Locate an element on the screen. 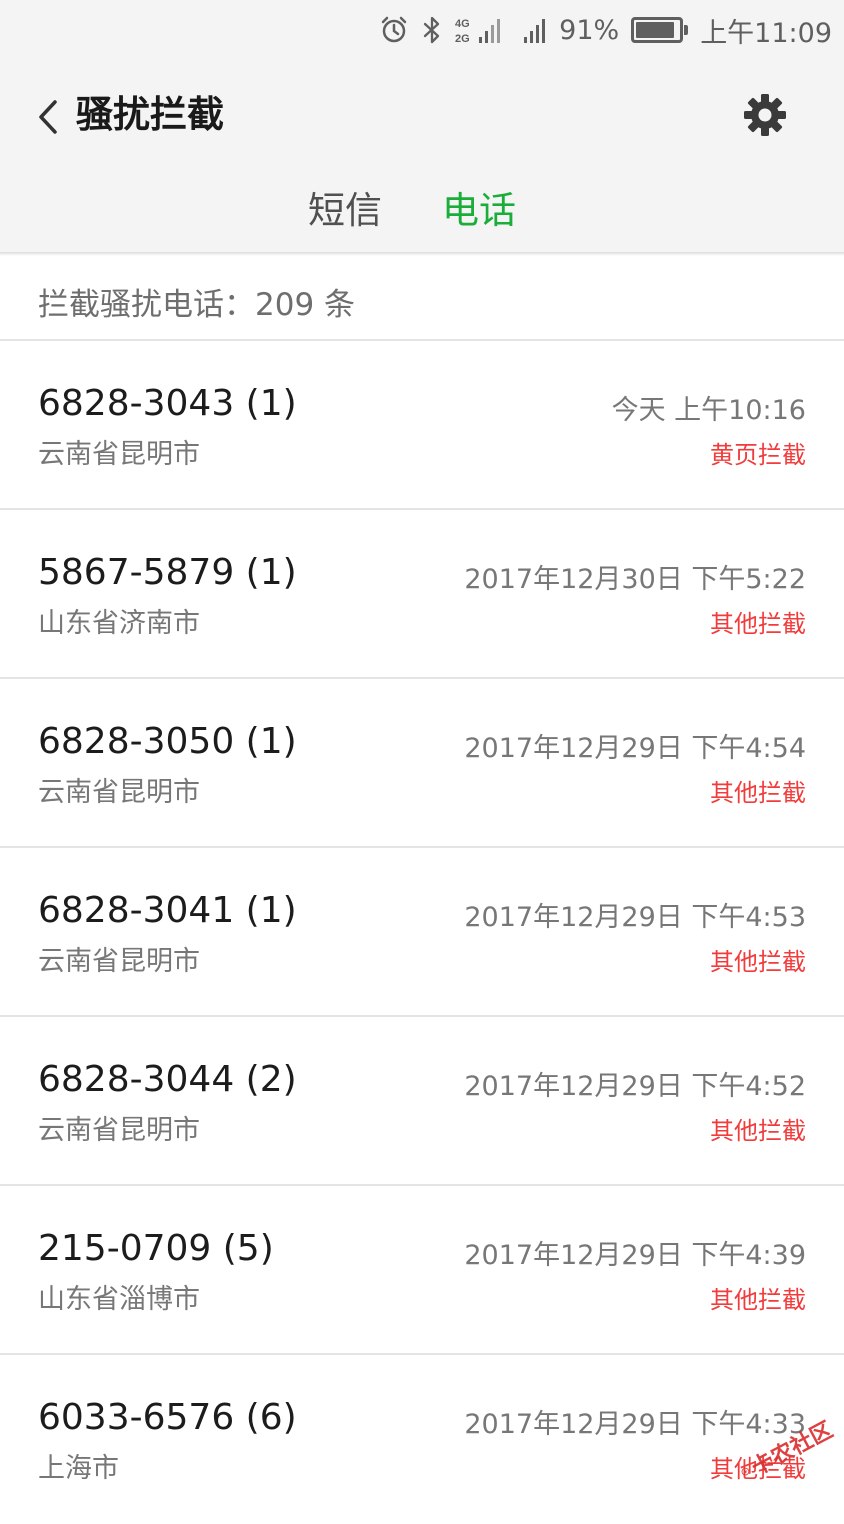 The height and width of the screenshot is (1524, 844). call-time: 2017年12月29日 下午4:52 is located at coordinates (635, 1086).